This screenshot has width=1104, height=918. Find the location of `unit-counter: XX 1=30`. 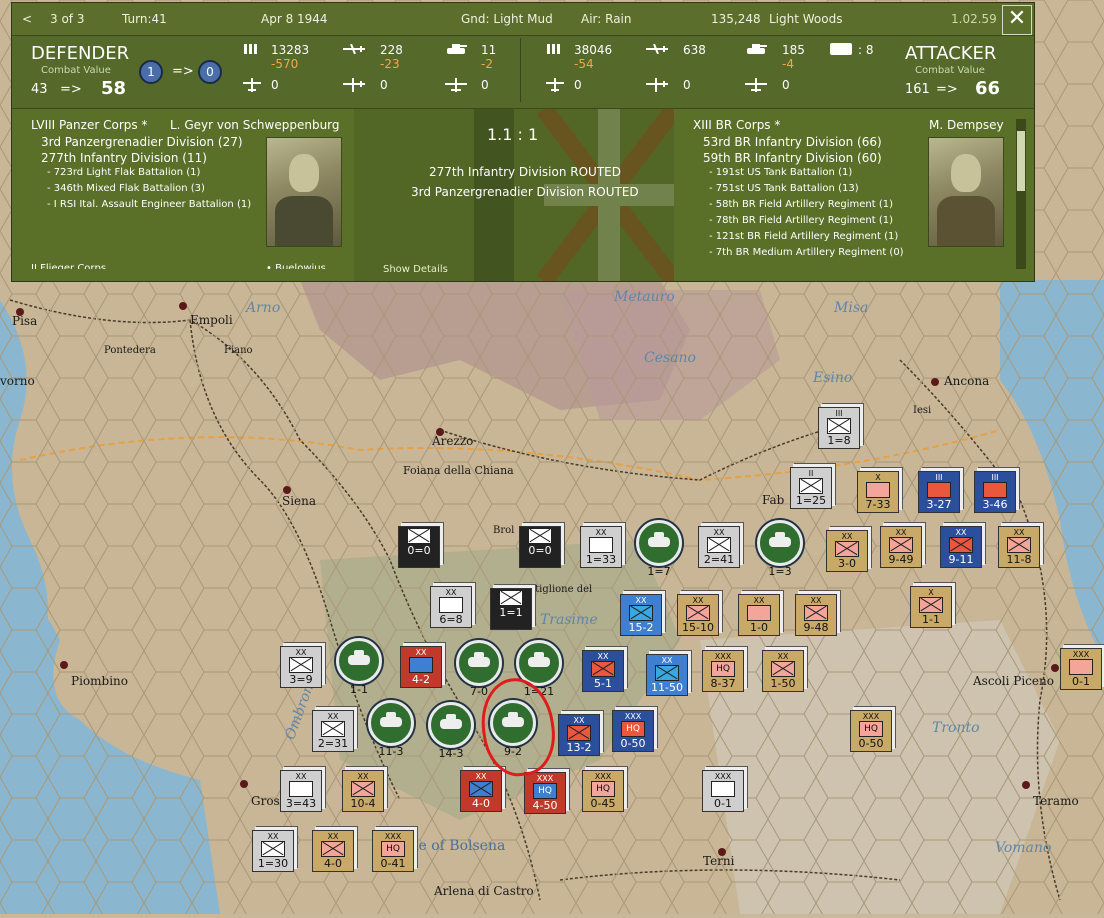

unit-counter: XX 1=30 is located at coordinates (273, 851).